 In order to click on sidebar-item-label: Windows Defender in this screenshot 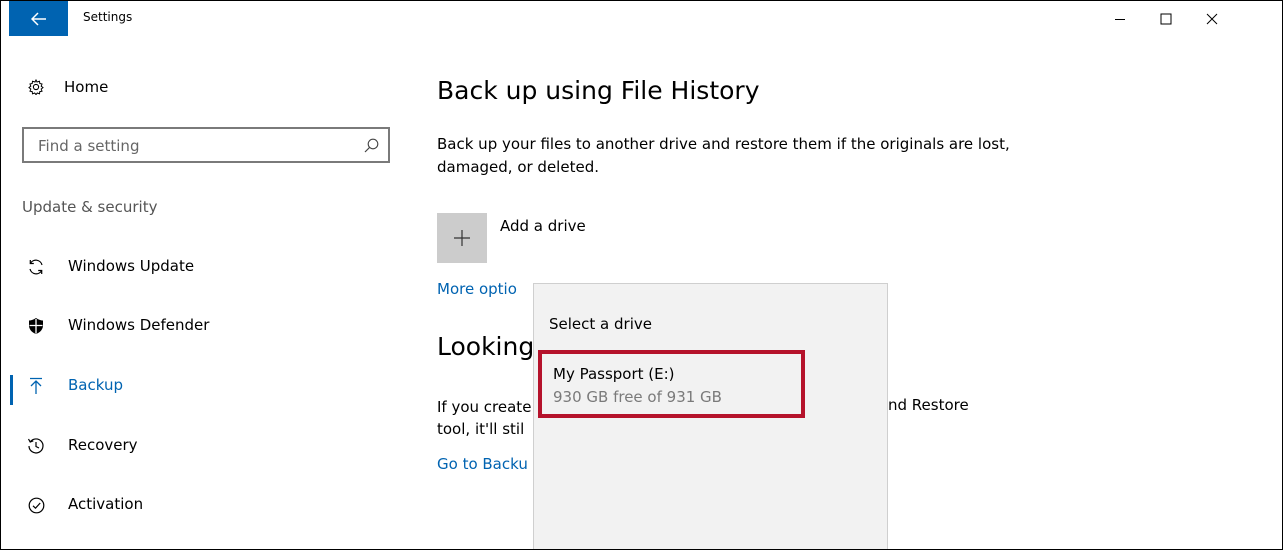, I will do `click(139, 325)`.